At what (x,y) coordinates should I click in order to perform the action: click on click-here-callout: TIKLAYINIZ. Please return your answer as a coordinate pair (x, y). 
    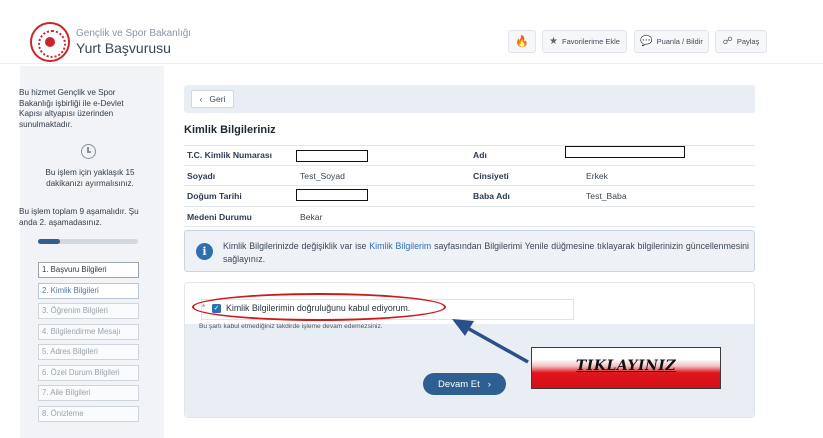
    Looking at the image, I should click on (626, 368).